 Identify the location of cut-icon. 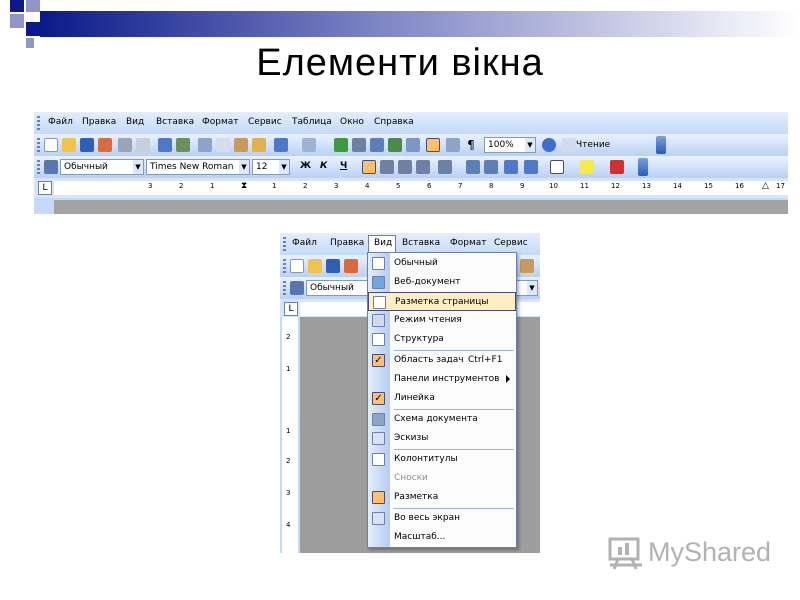
(205, 145).